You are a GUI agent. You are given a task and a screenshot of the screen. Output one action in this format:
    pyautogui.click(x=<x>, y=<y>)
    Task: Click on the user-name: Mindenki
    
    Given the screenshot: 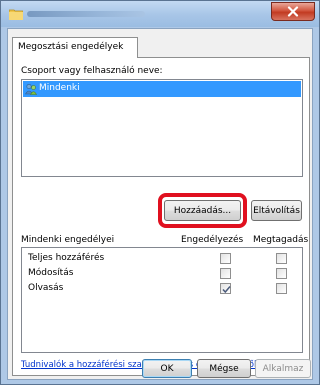 What is the action you would take?
    pyautogui.click(x=59, y=88)
    